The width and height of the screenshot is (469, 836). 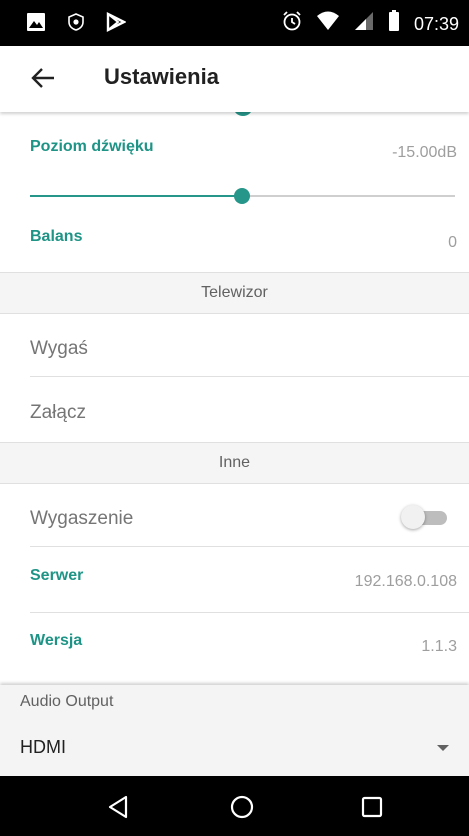 I want to click on audio-output-panel: Audio Output HDMI, so click(x=234, y=730).